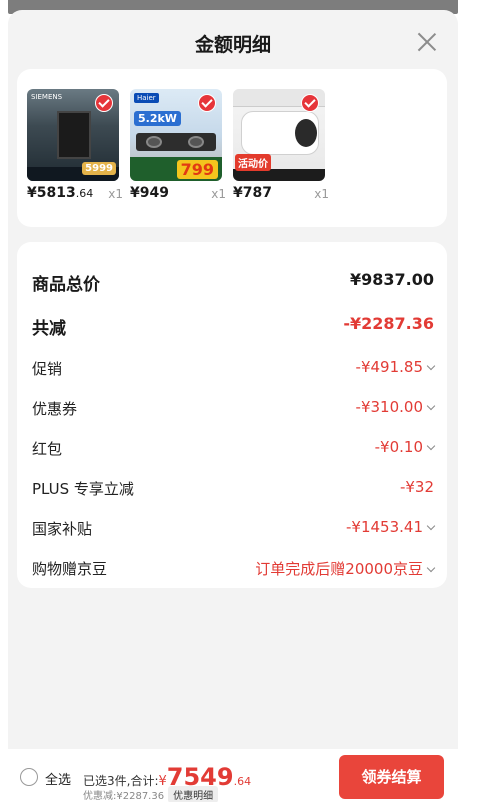  Describe the element at coordinates (252, 193) in the screenshot. I see `product-price: ¥787` at that location.